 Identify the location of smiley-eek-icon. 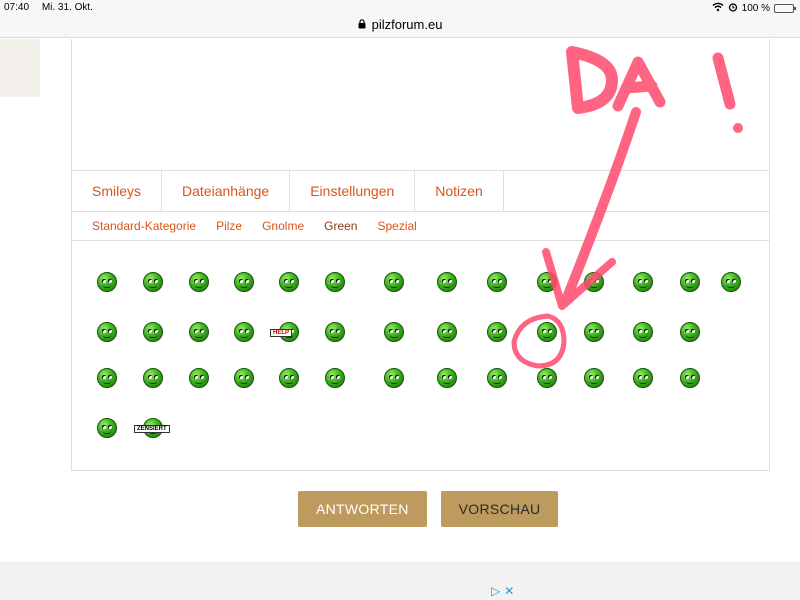
(731, 282).